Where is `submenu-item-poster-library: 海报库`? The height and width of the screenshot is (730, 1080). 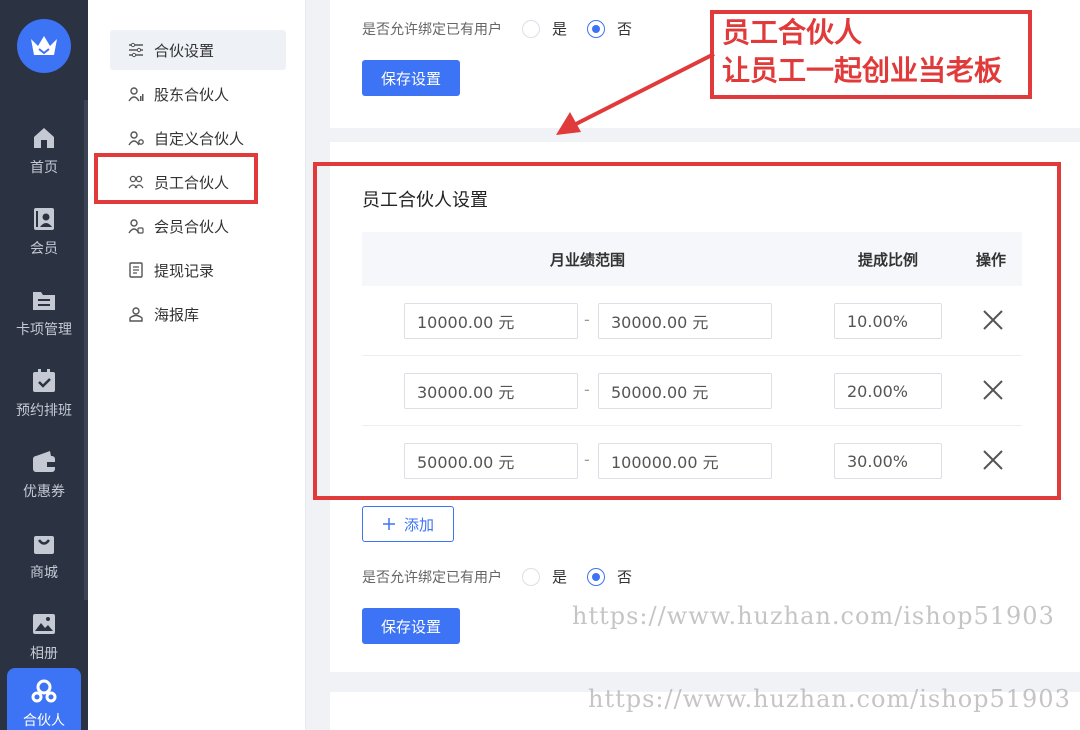 submenu-item-poster-library: 海报库 is located at coordinates (198, 314).